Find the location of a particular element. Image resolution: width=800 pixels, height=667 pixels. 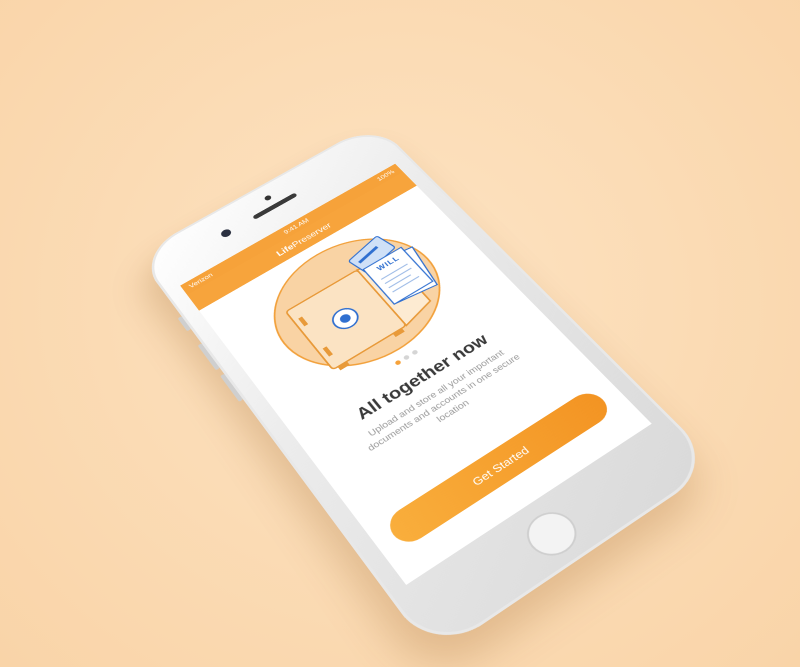

volume-up-button is located at coordinates (208, 357).